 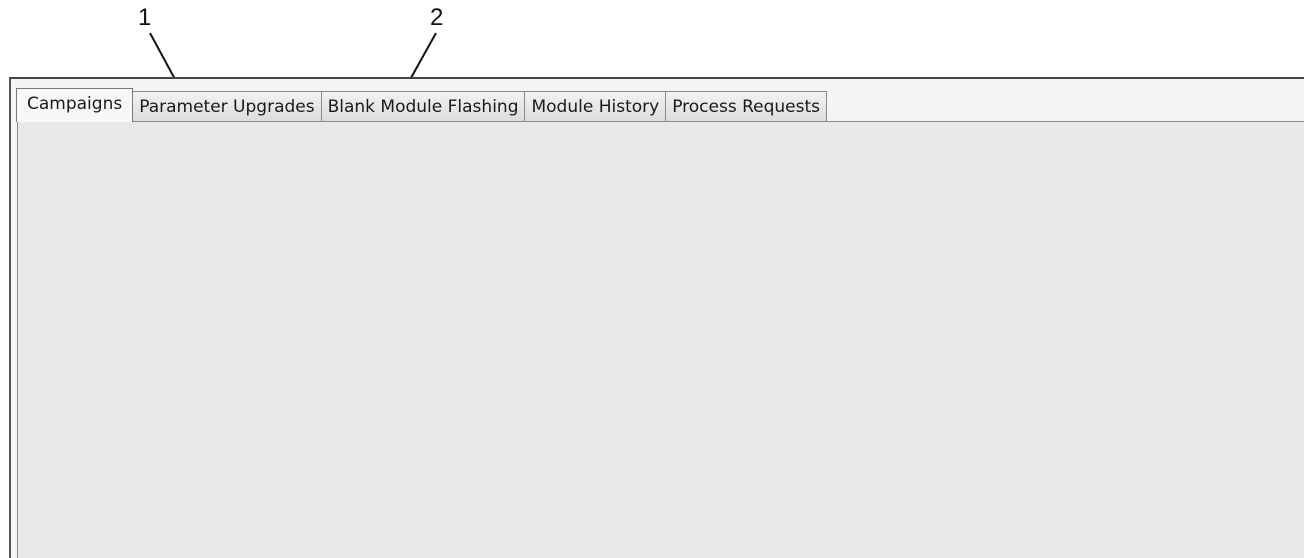 I want to click on callout-number-2: 2, so click(x=437, y=17).